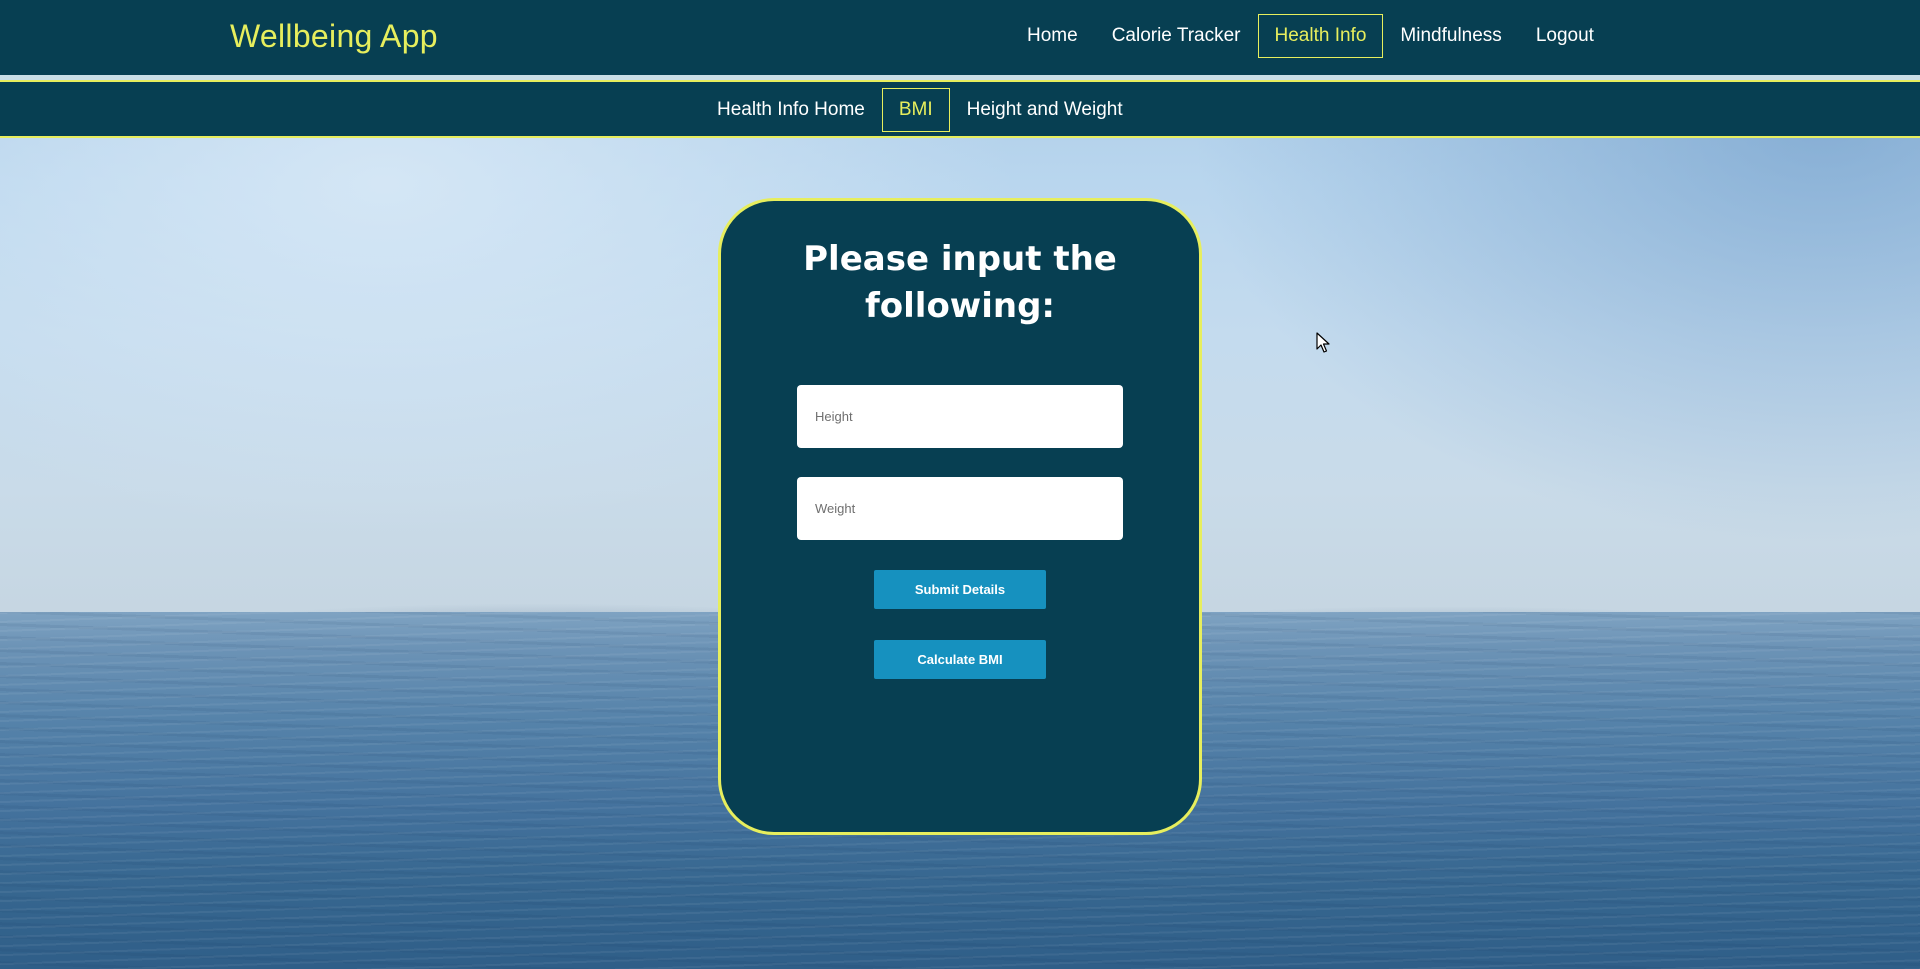 The width and height of the screenshot is (1920, 969). I want to click on sub-nav: Health Info Home BMI Height and Weight, so click(920, 110).